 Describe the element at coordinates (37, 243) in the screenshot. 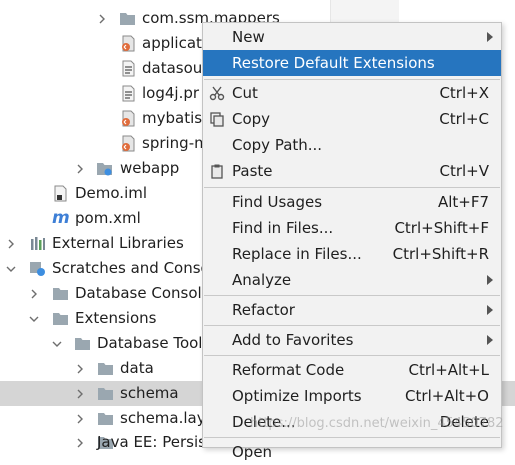

I see `library-icon` at that location.